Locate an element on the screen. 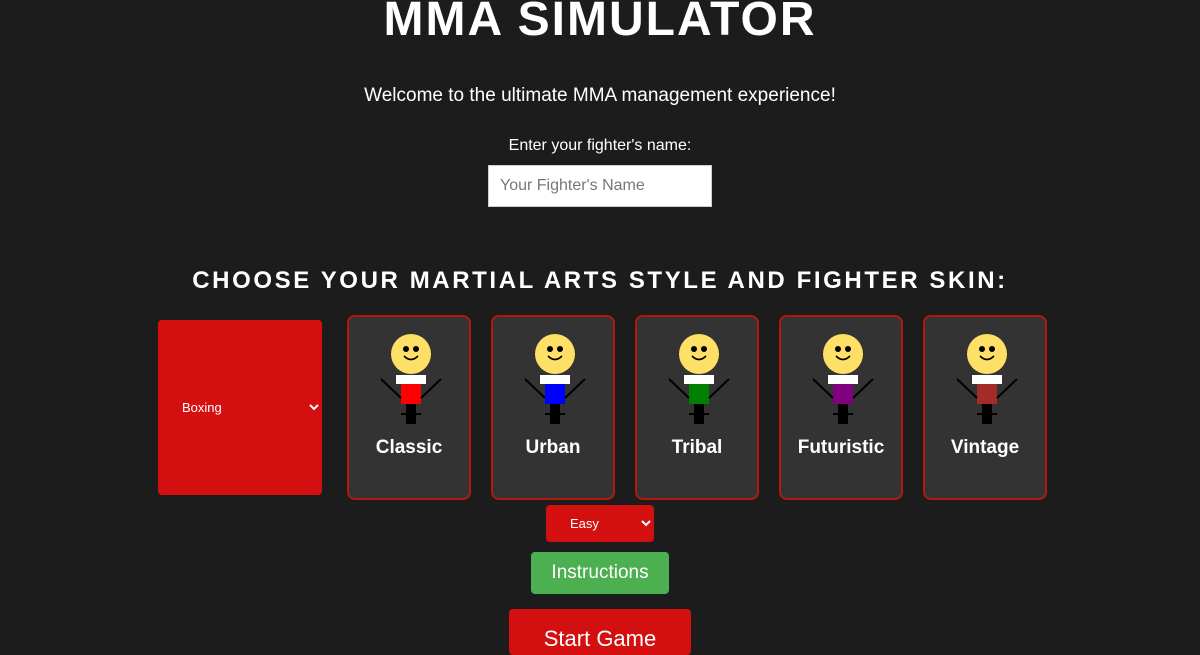 This screenshot has height=655, width=1200. skin-card-vintage: Vintage is located at coordinates (985, 407).